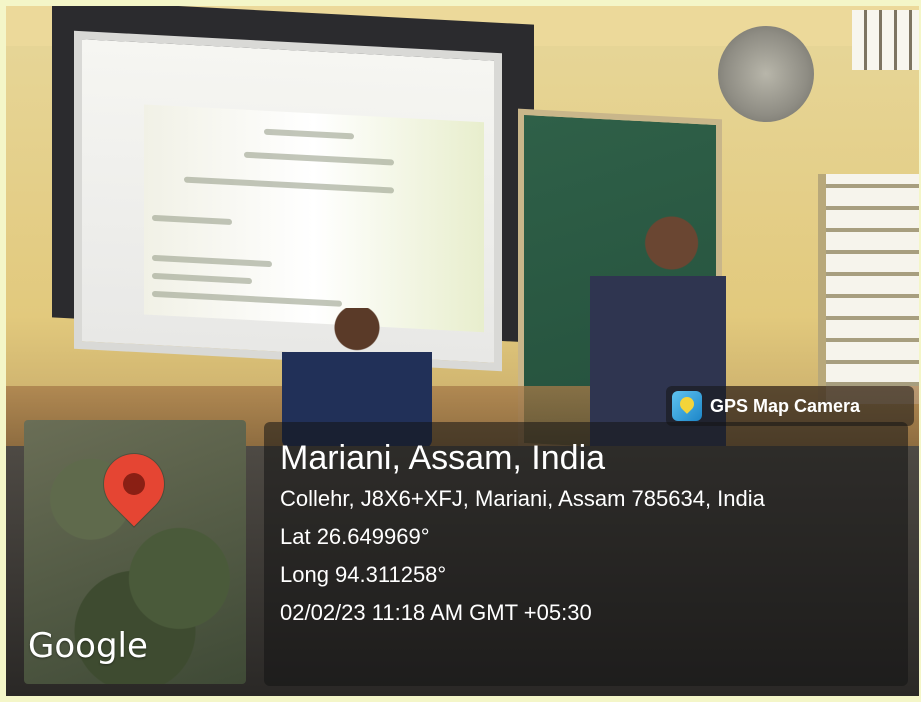  I want to click on latitude-text: Lat 26.649969°, so click(355, 536).